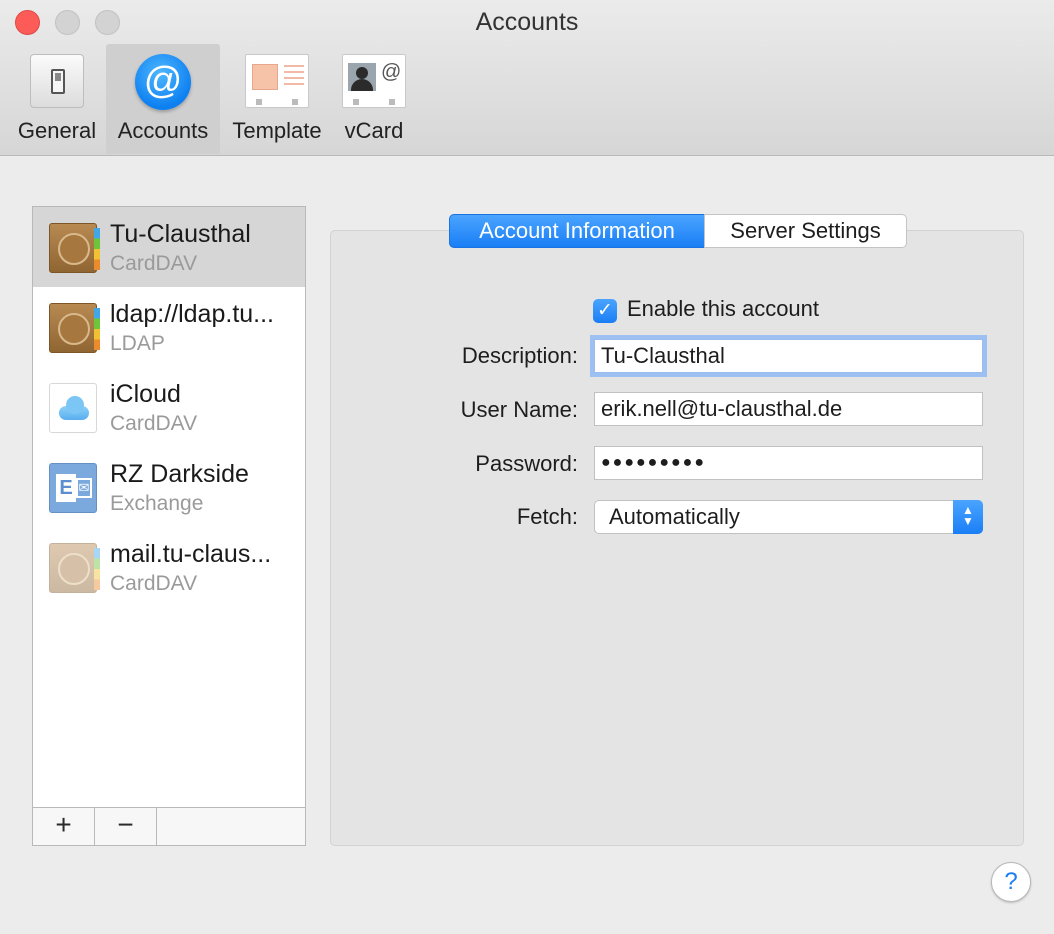  I want to click on icloud-icon, so click(73, 408).